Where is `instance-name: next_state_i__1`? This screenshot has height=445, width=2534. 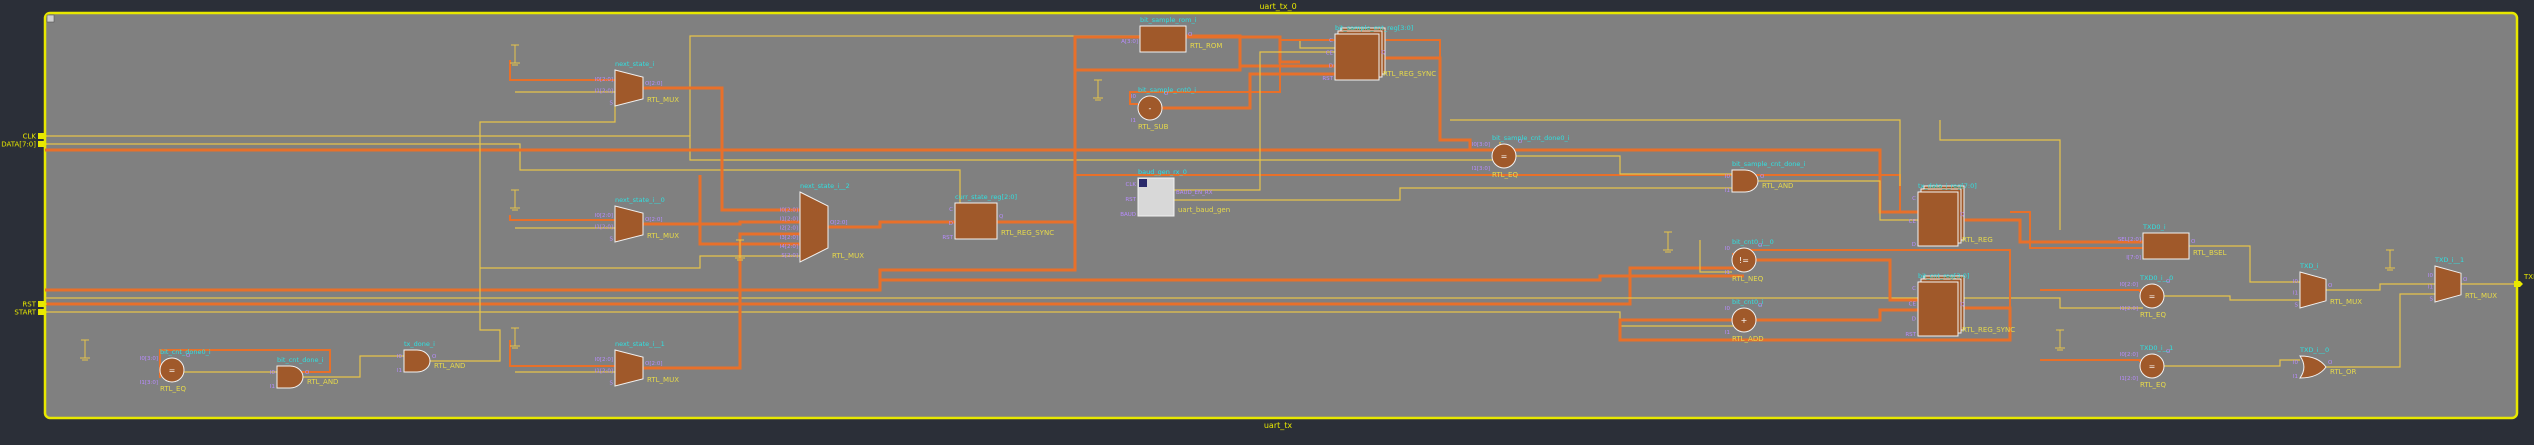
instance-name: next_state_i__1 is located at coordinates (640, 344).